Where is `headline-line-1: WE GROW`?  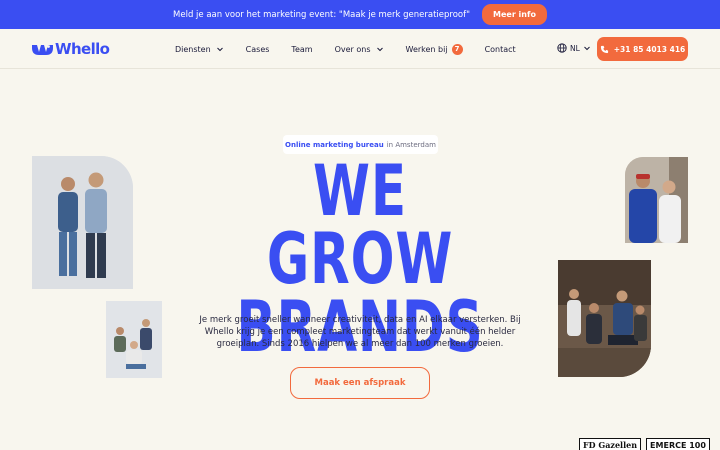 headline-line-1: WE GROW is located at coordinates (360, 225).